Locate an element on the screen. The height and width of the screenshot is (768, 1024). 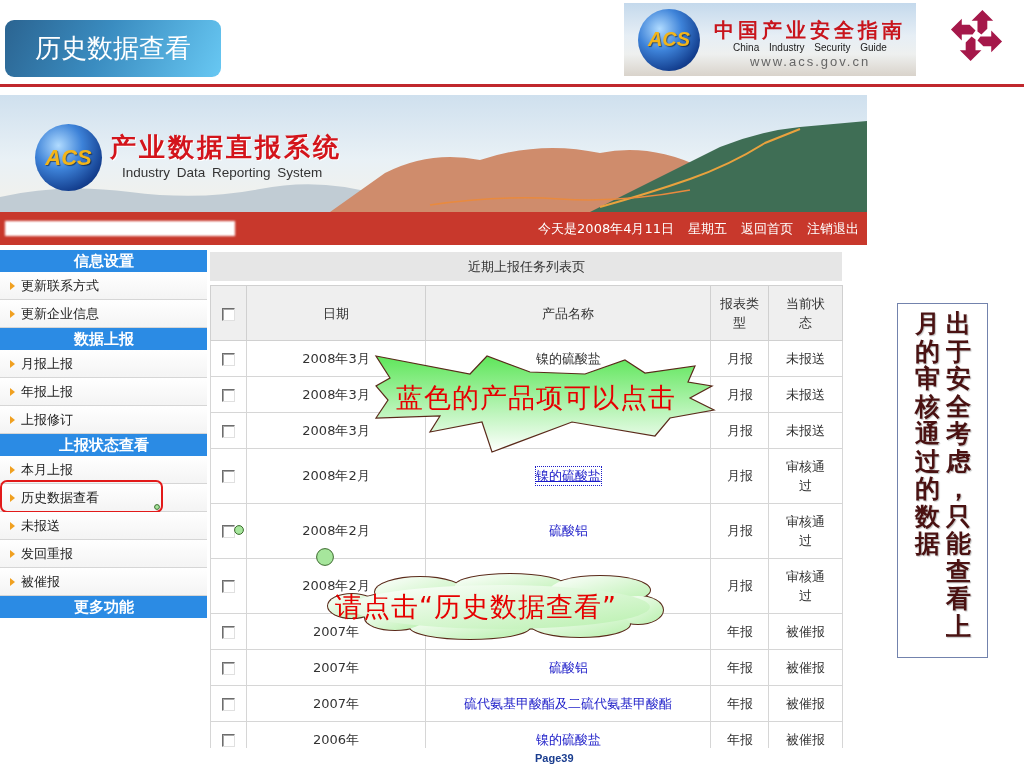
product-name: 镍的硫酸盐 is located at coordinates (568, 358).